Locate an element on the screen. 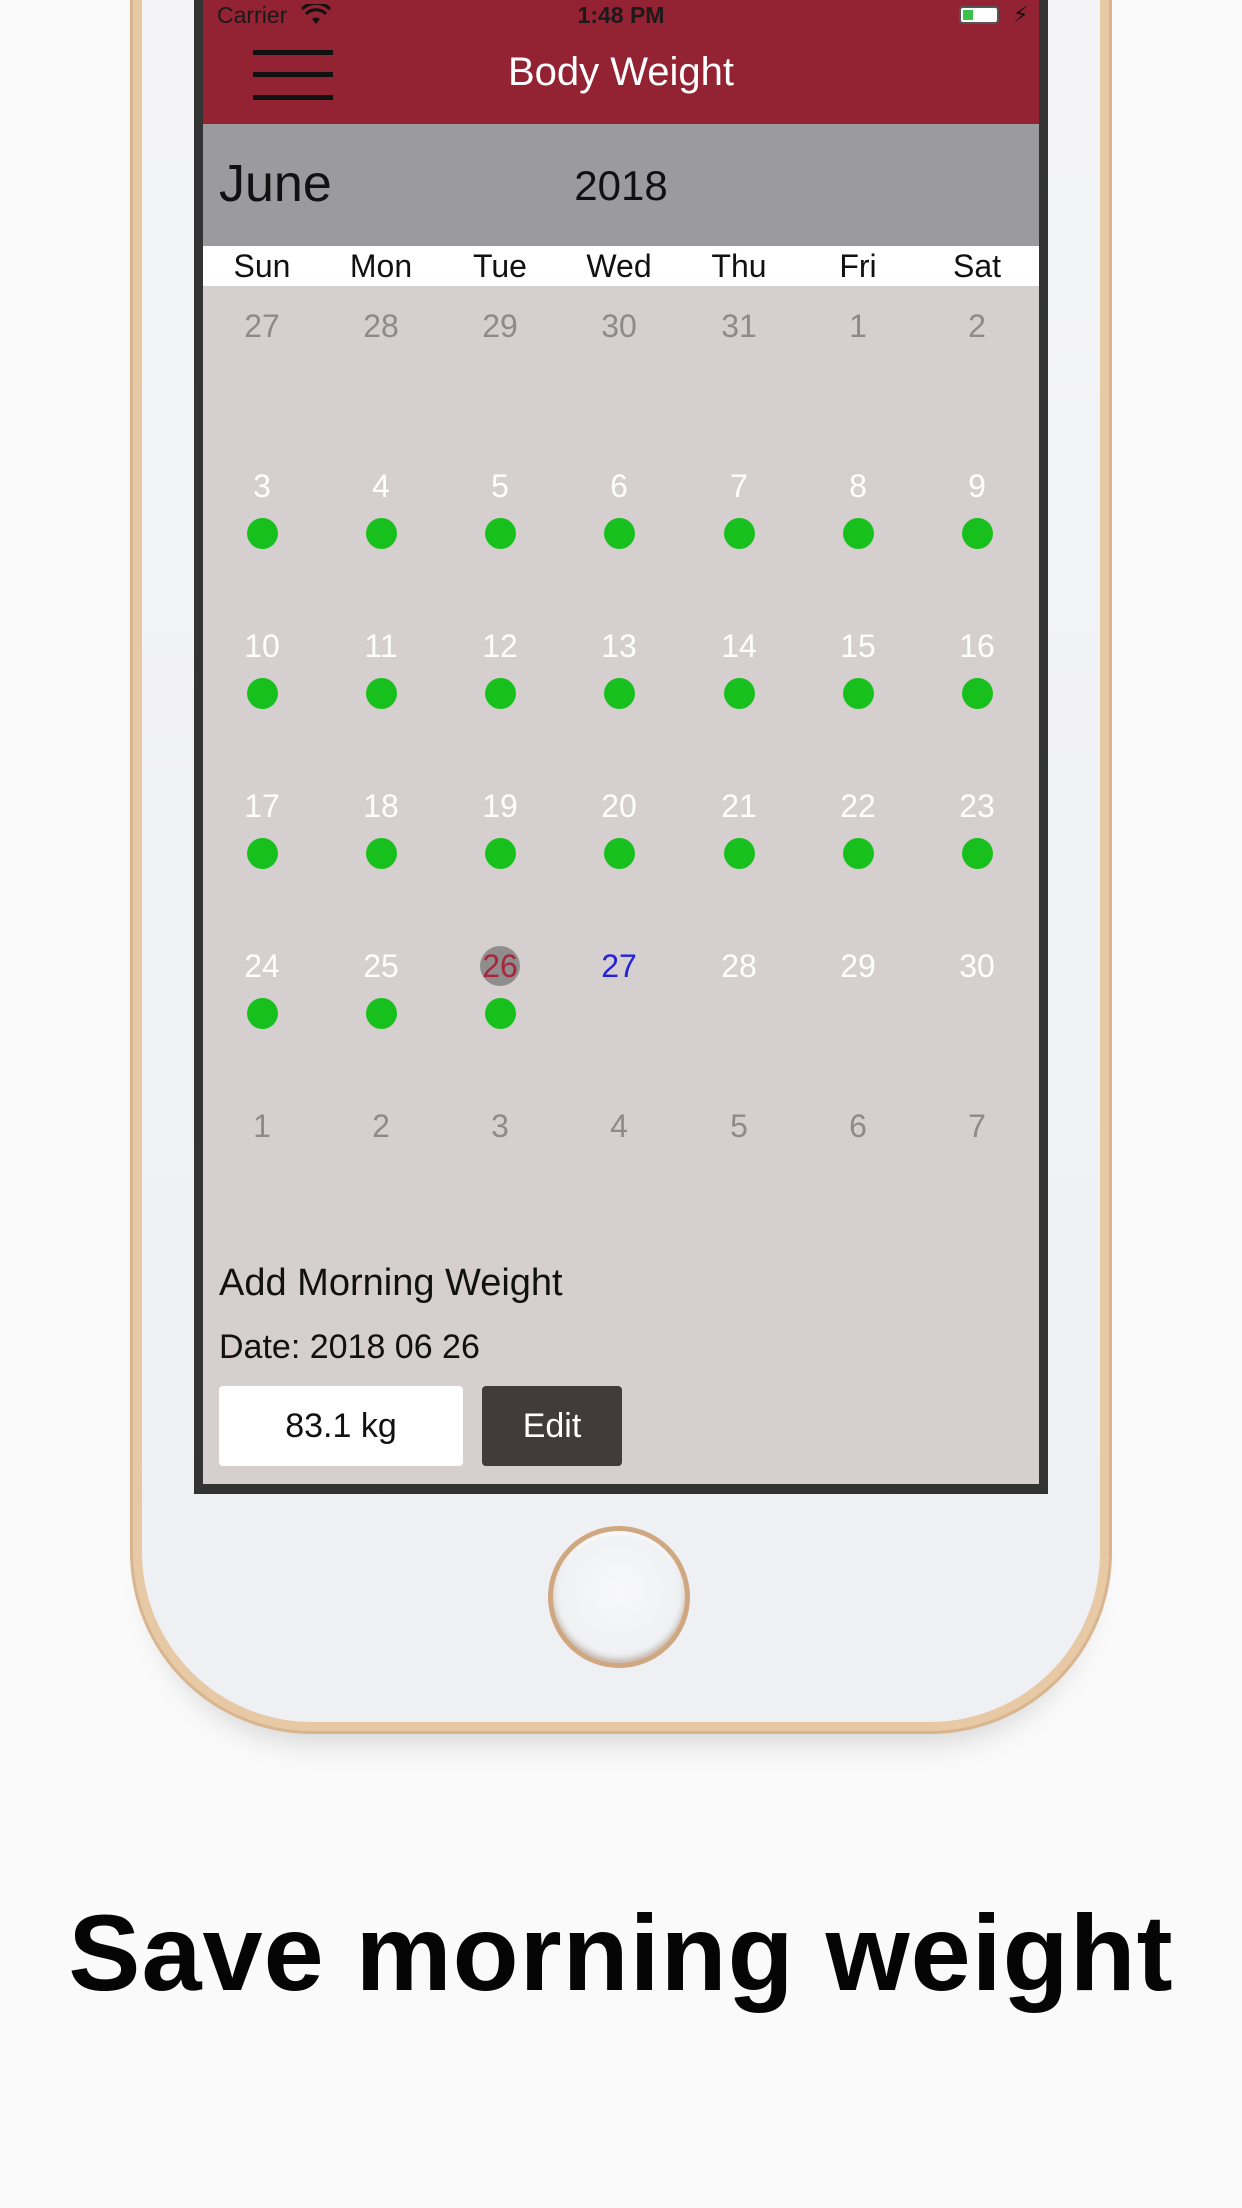 This screenshot has width=1242, height=2208. calendar-day: 21 is located at coordinates (739, 861).